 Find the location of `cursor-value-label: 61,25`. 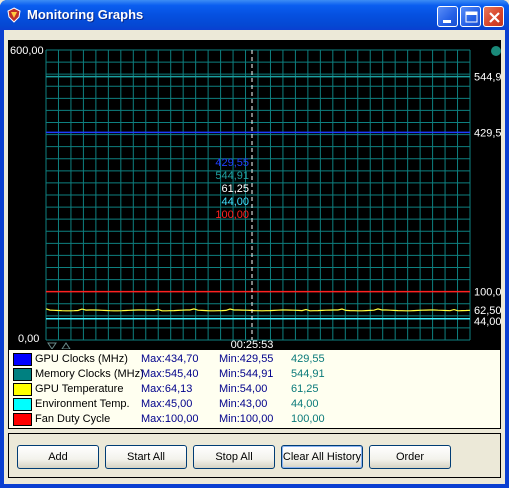

cursor-value-label: 61,25 is located at coordinates (235, 189).